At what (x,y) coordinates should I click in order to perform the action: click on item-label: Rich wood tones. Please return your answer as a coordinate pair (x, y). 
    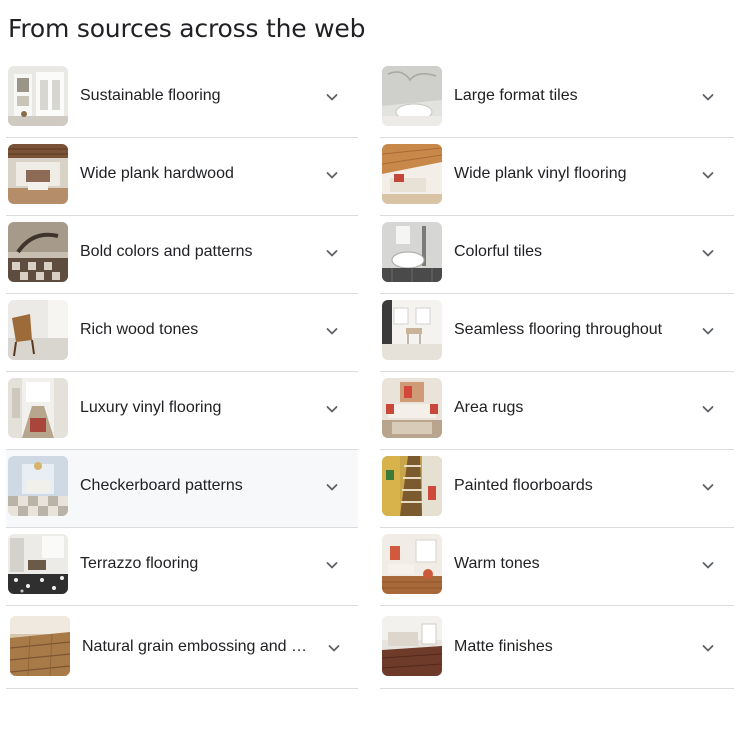
    Looking at the image, I should click on (139, 329).